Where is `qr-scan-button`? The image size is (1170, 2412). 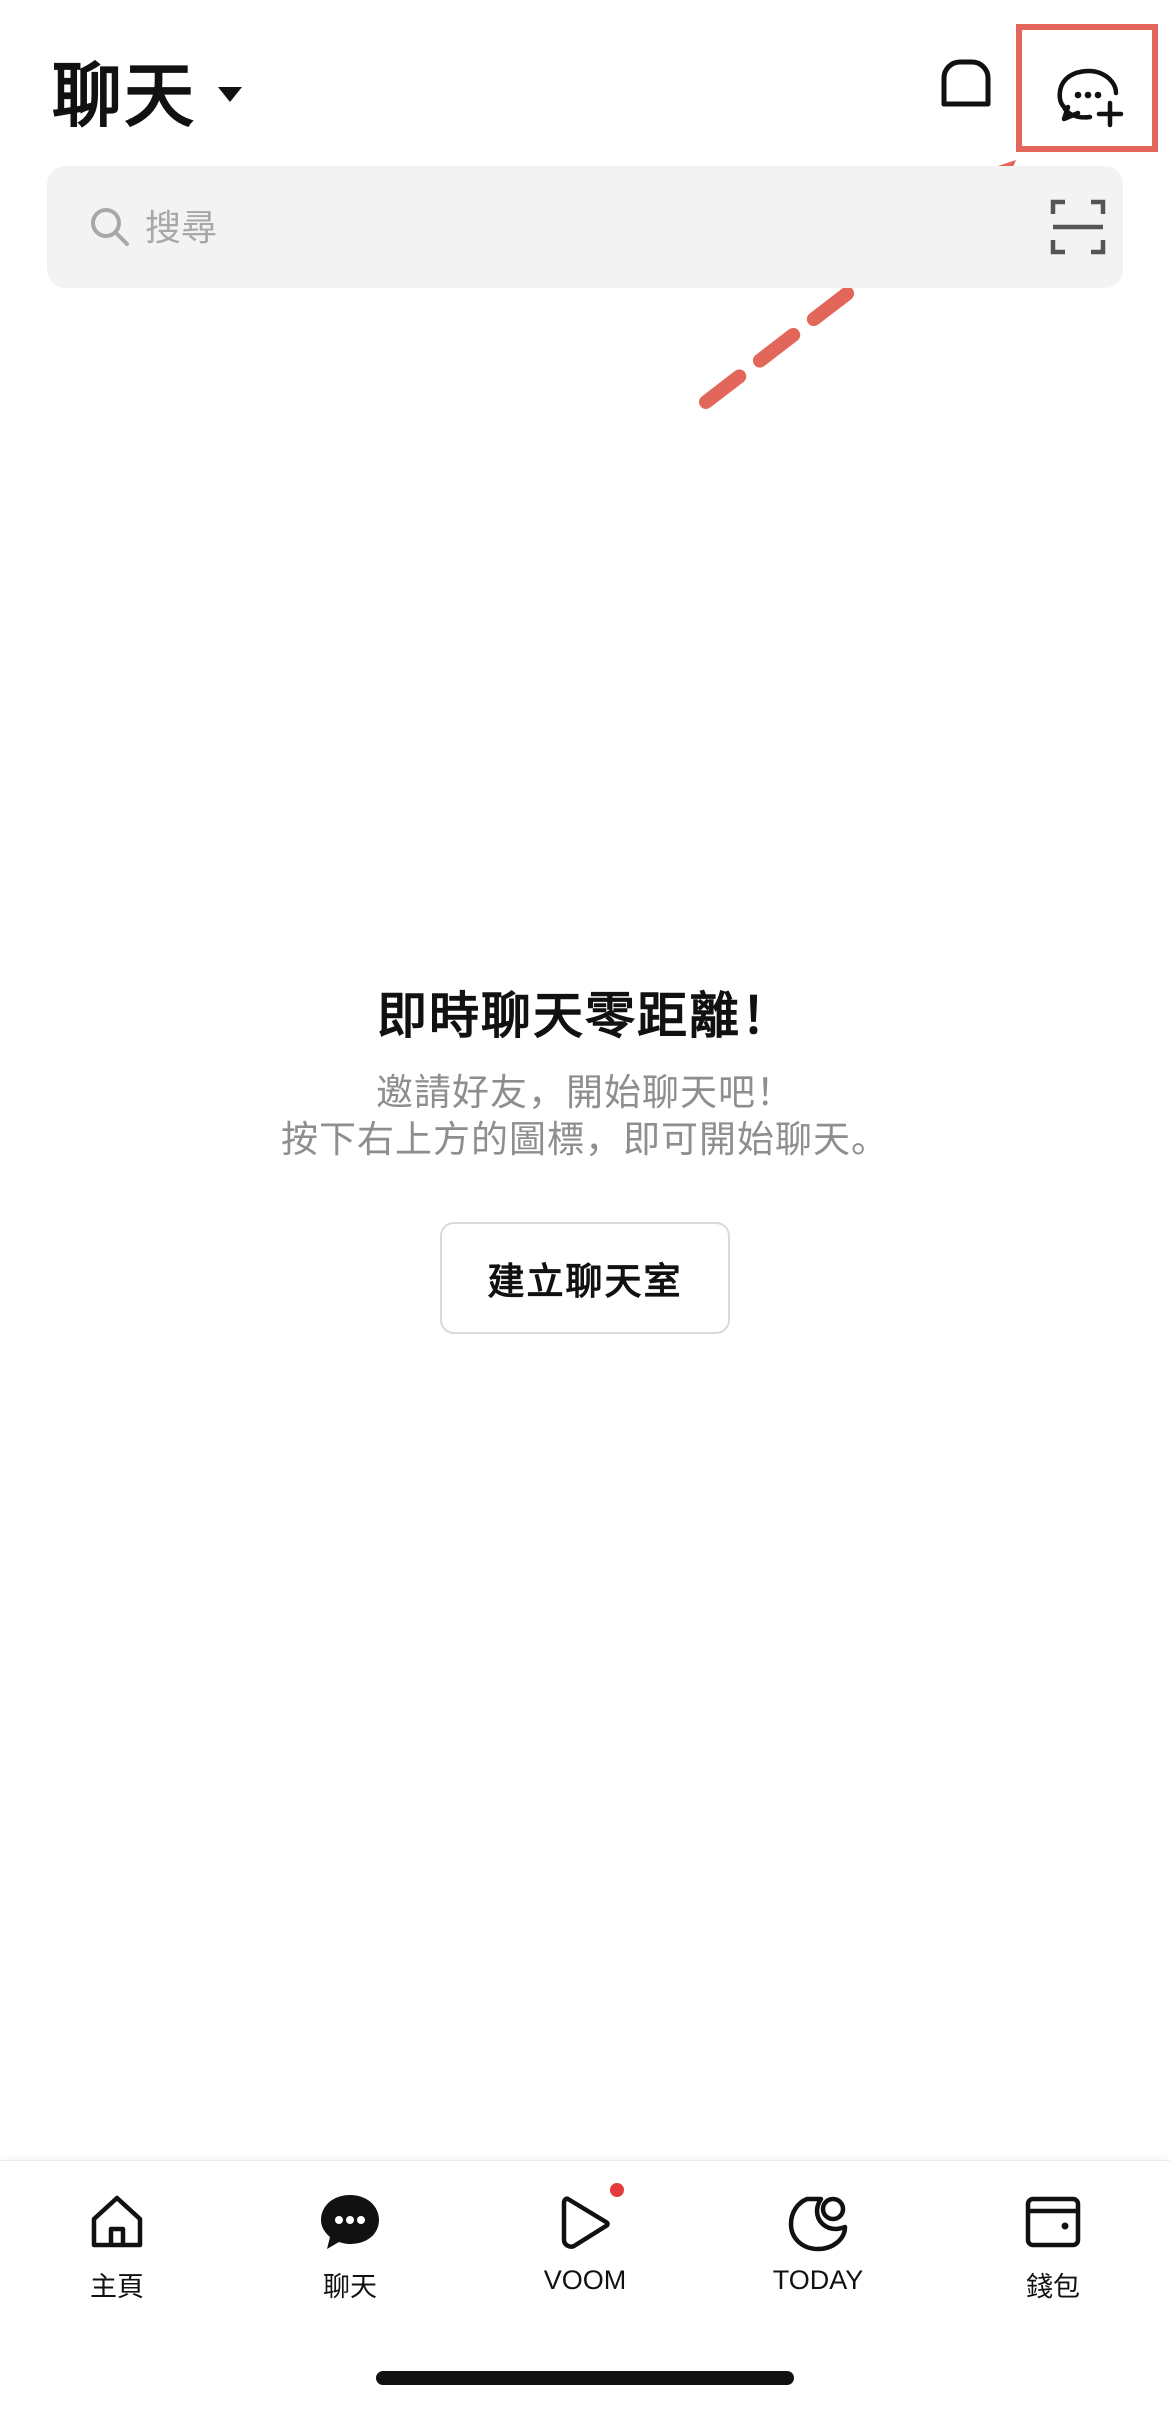
qr-scan-button is located at coordinates (1078, 227).